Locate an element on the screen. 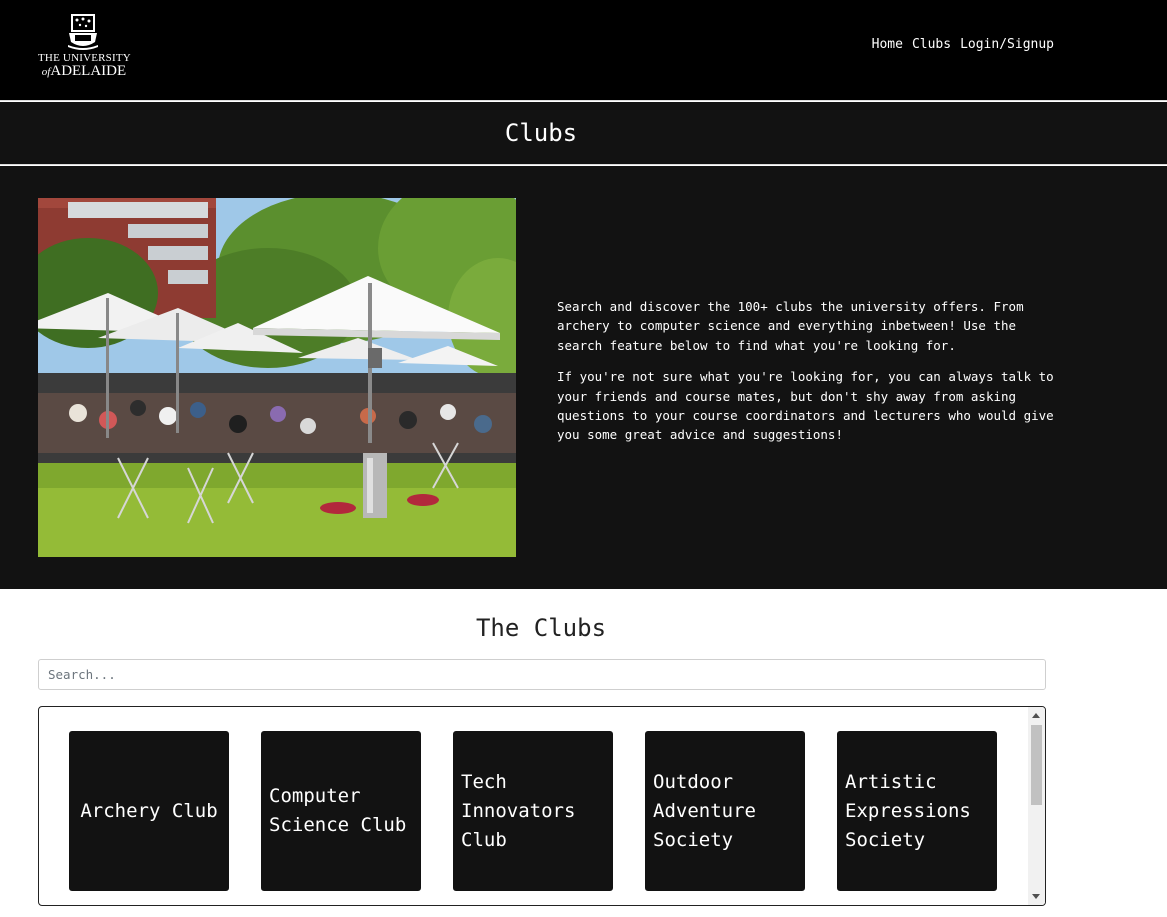 The image size is (1167, 917). page-title-band: Clubs is located at coordinates (583, 133).